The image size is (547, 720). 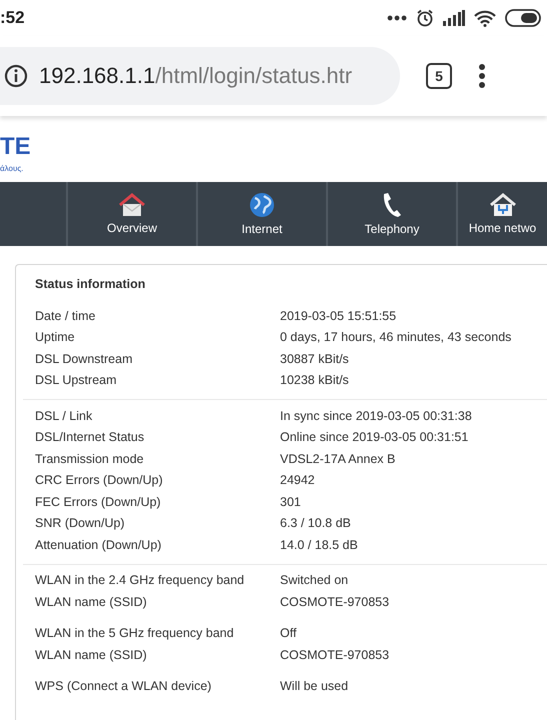 What do you see at coordinates (314, 580) in the screenshot?
I see `field-value: Switched on` at bounding box center [314, 580].